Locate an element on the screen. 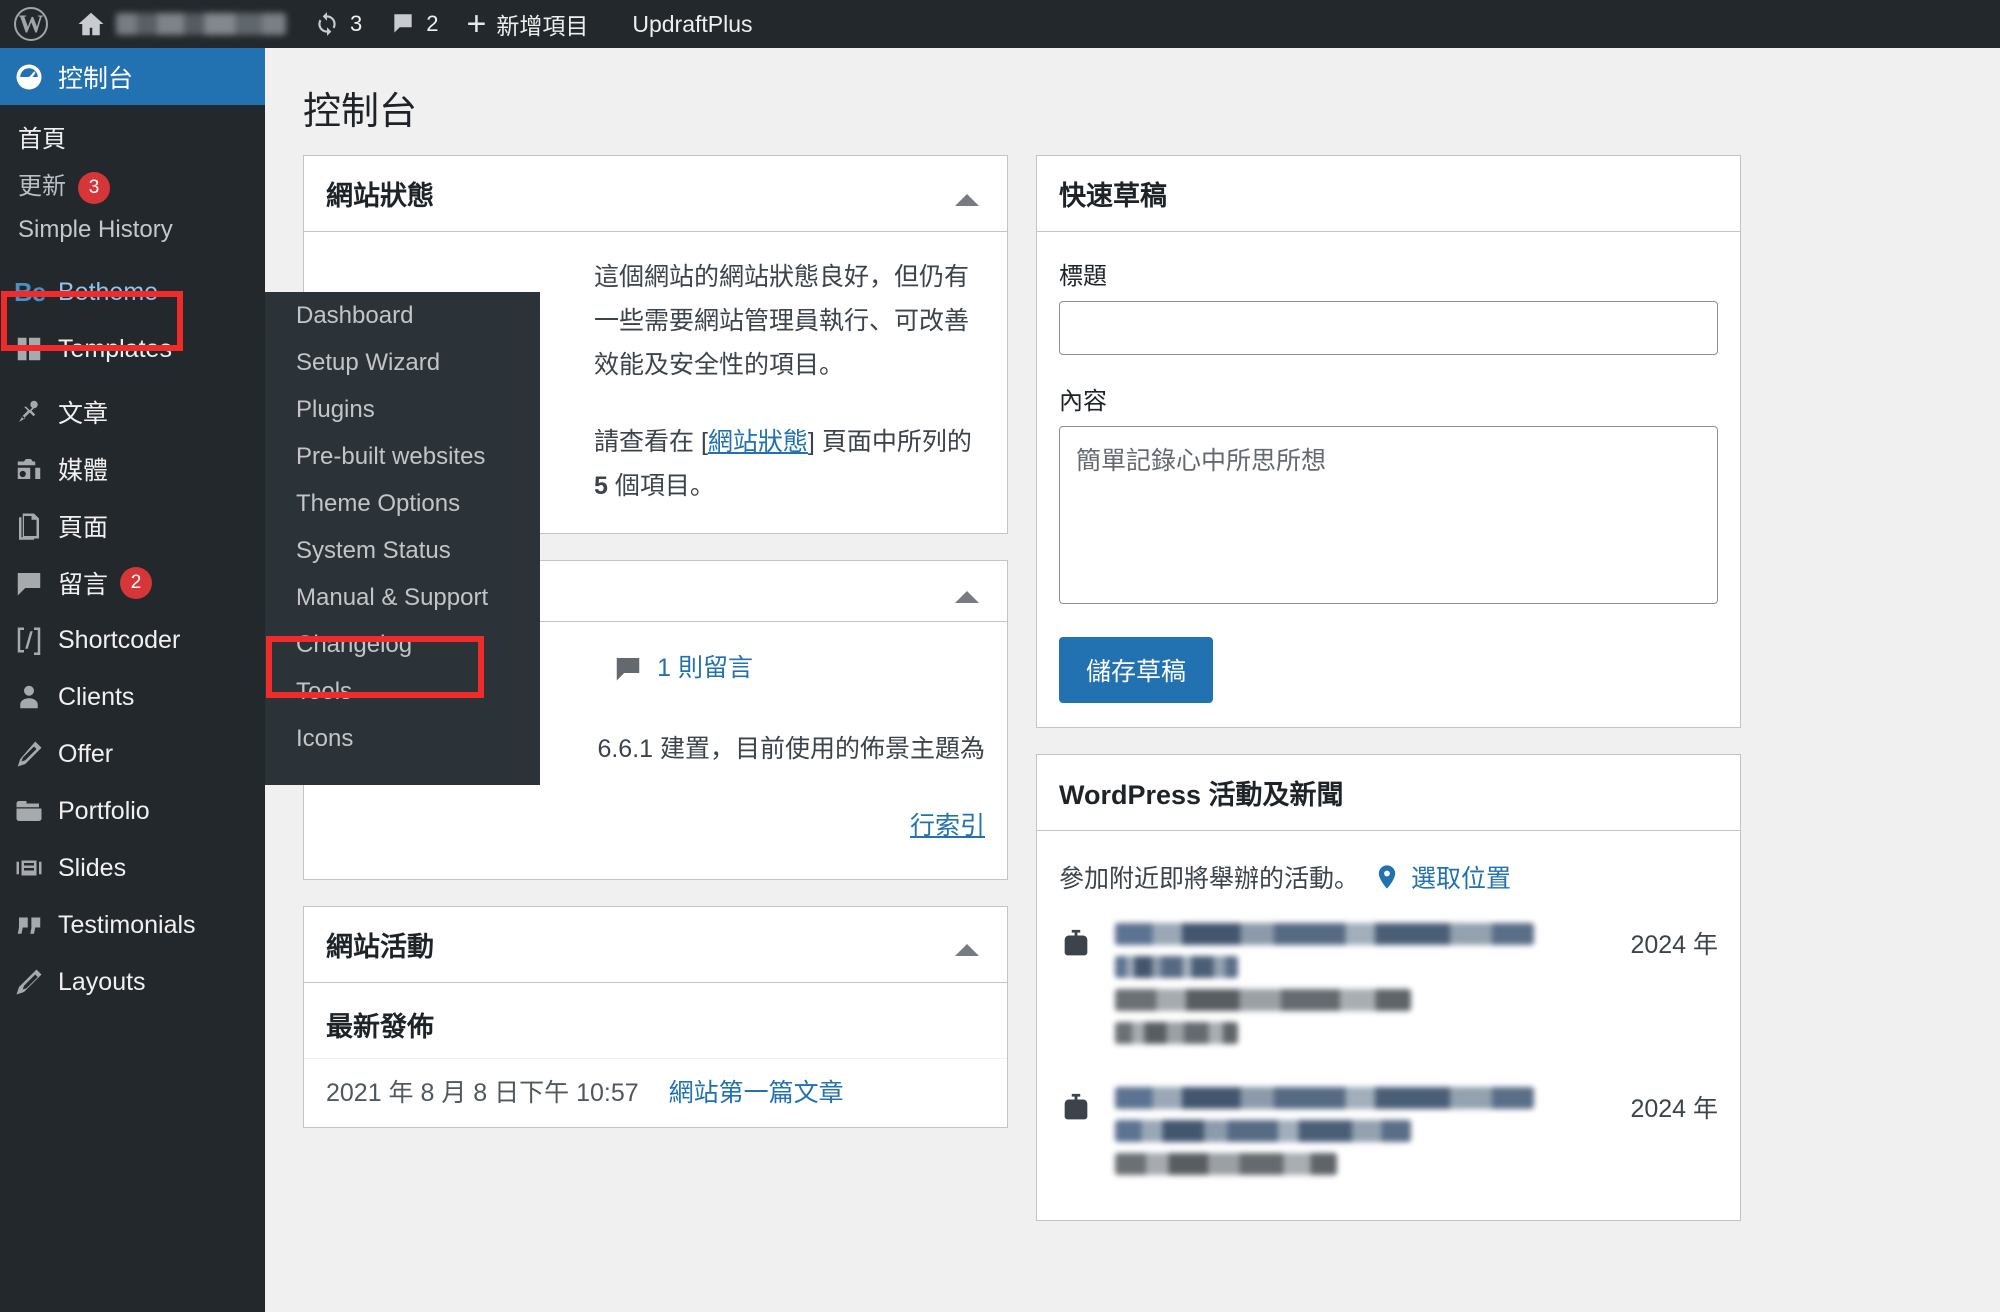  location-pin-icon is located at coordinates (1387, 877).